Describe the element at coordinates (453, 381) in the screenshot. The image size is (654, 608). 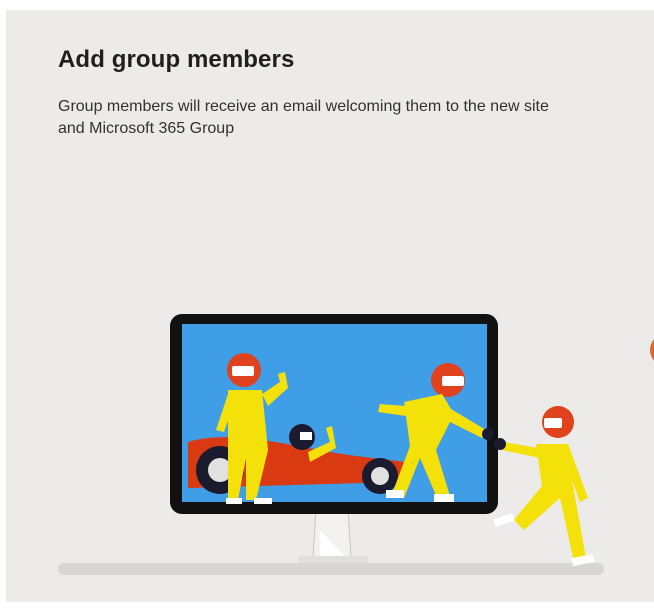
I see `figure2-visor` at that location.